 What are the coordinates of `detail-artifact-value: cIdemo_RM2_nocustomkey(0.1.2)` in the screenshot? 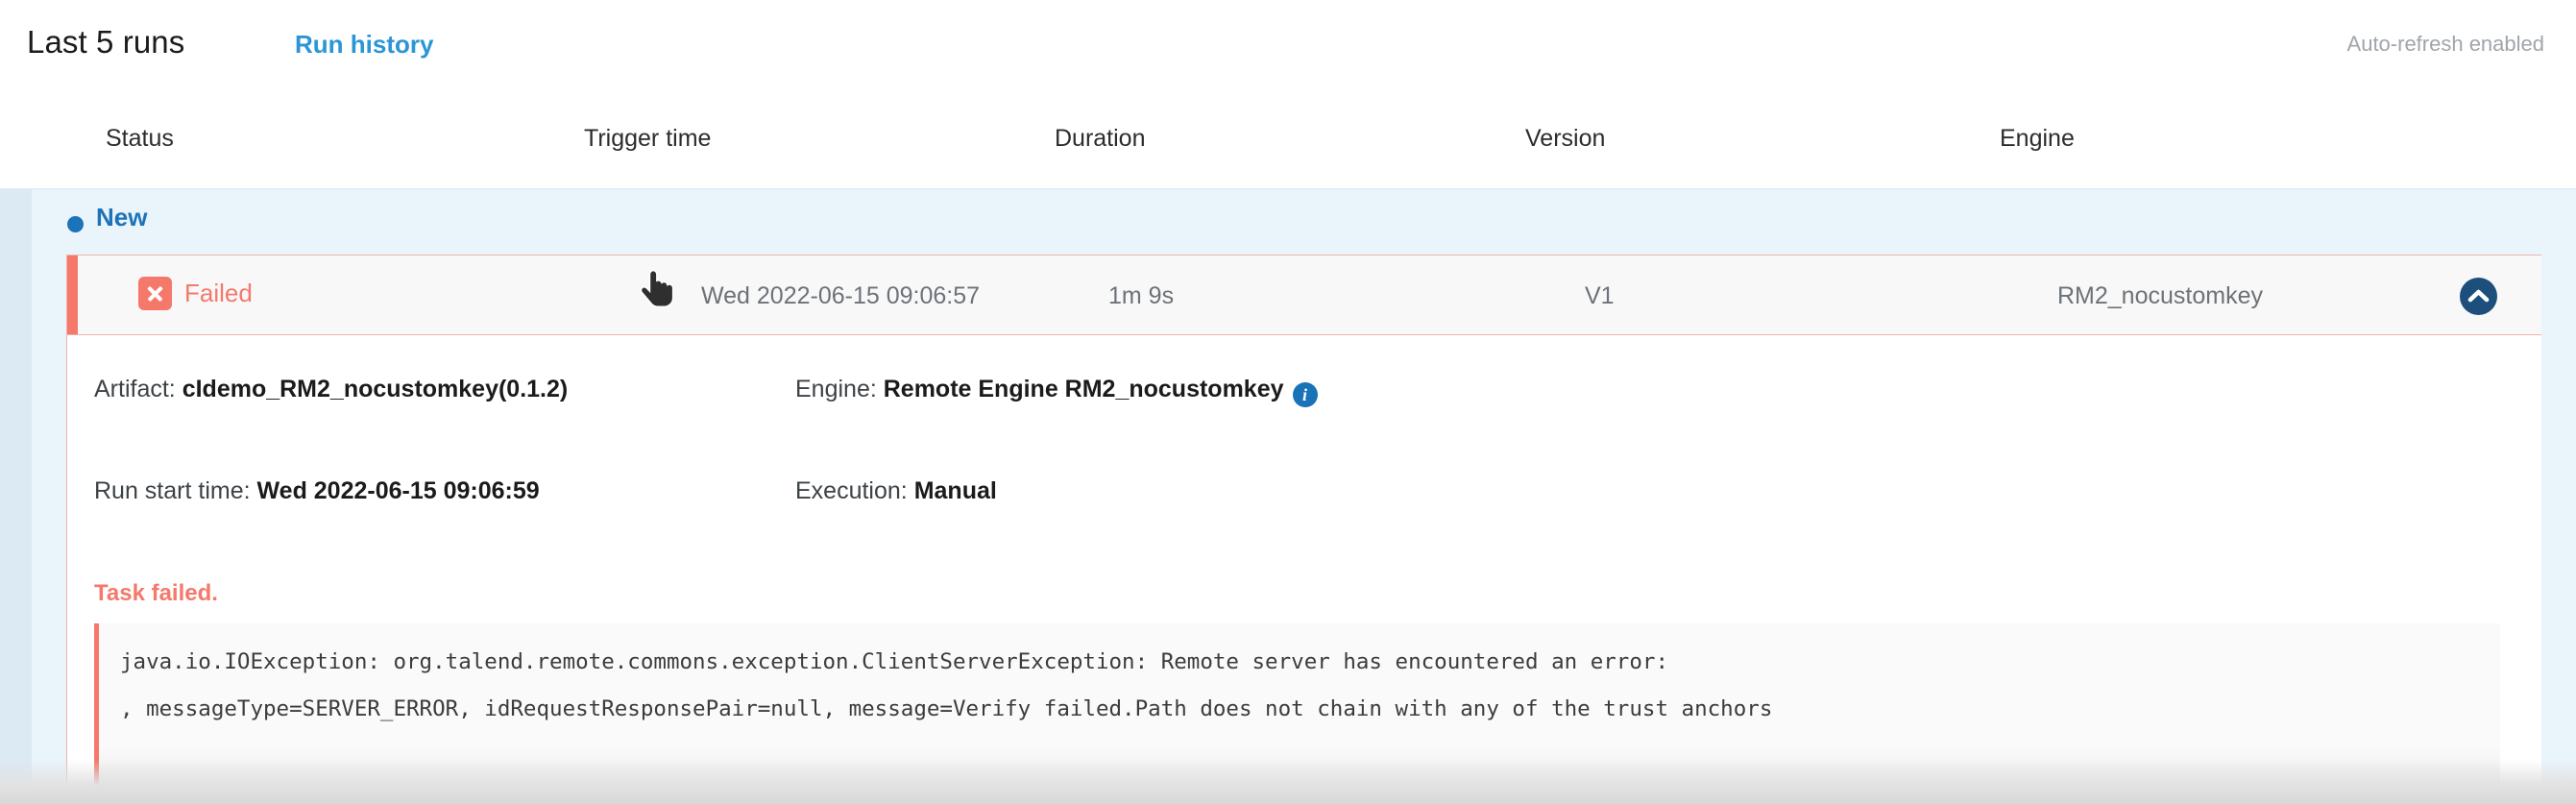 It's located at (376, 389).